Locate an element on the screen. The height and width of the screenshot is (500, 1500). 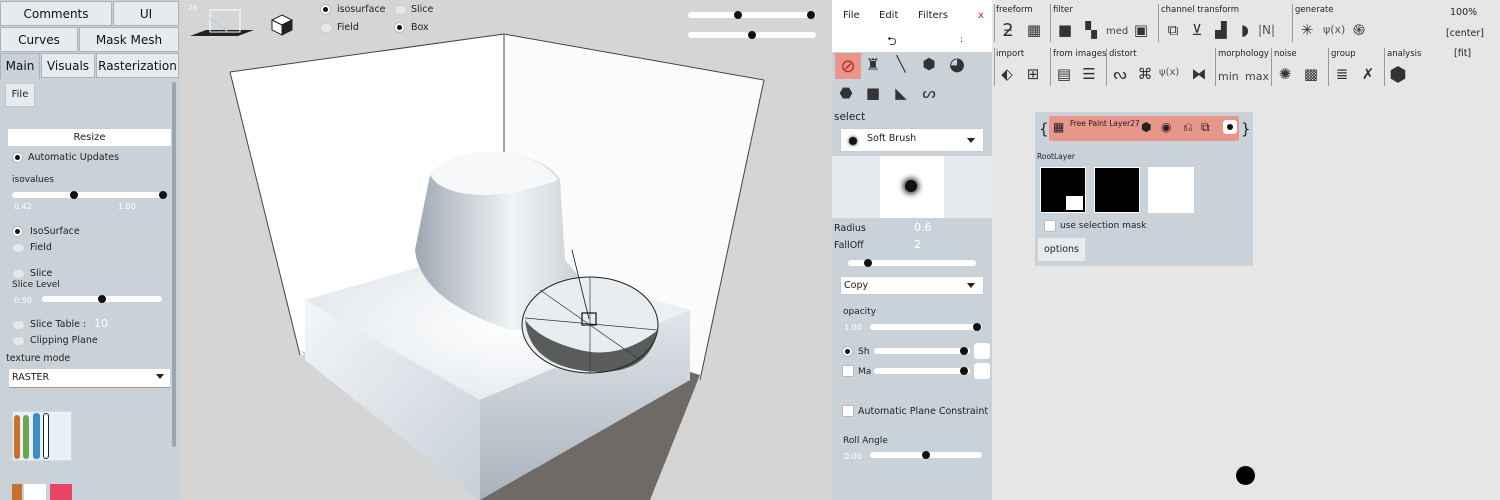
mirror-icon: ⧓ is located at coordinates (1199, 74).